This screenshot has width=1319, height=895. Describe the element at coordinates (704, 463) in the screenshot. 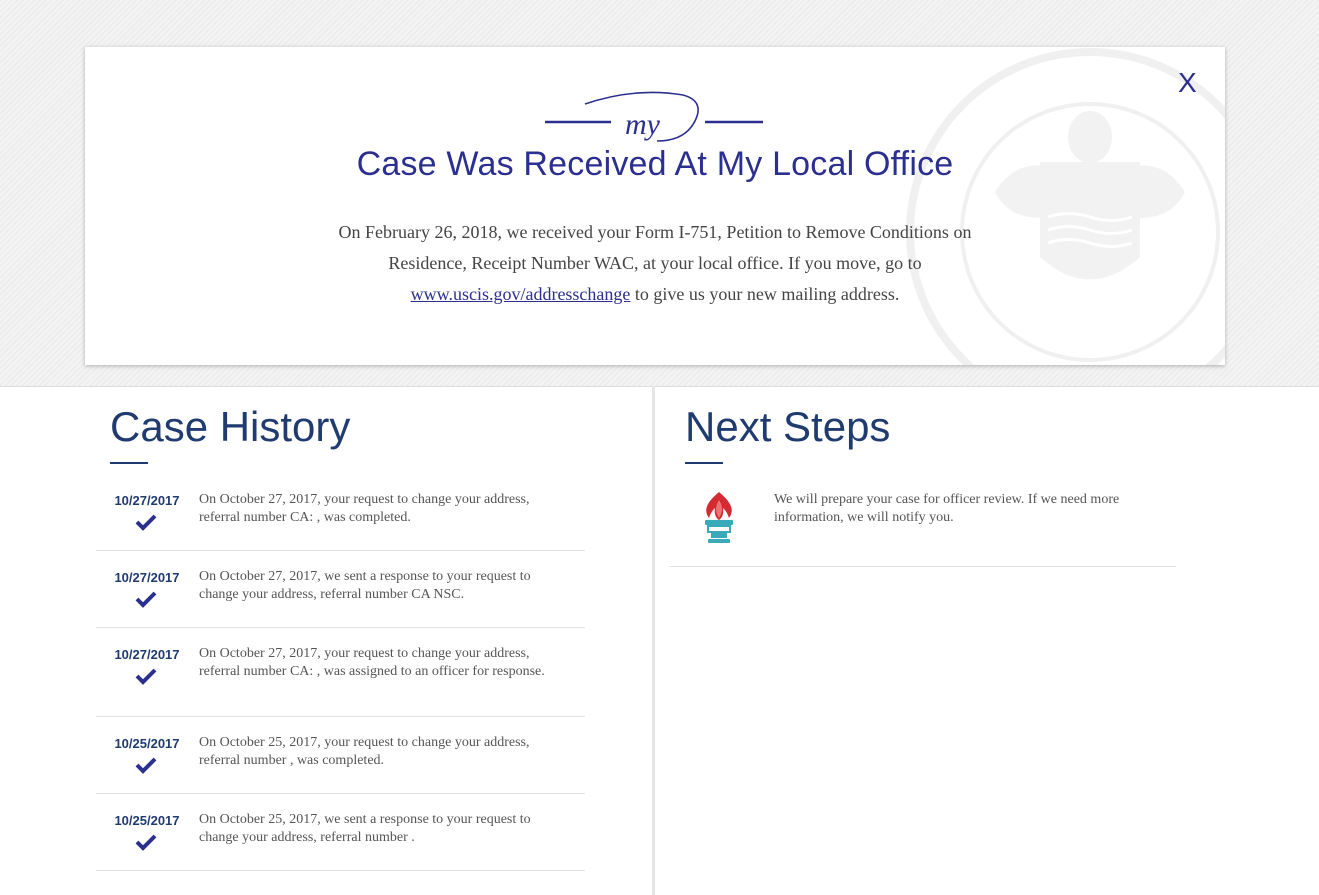

I see `next-steps-title-rule` at that location.